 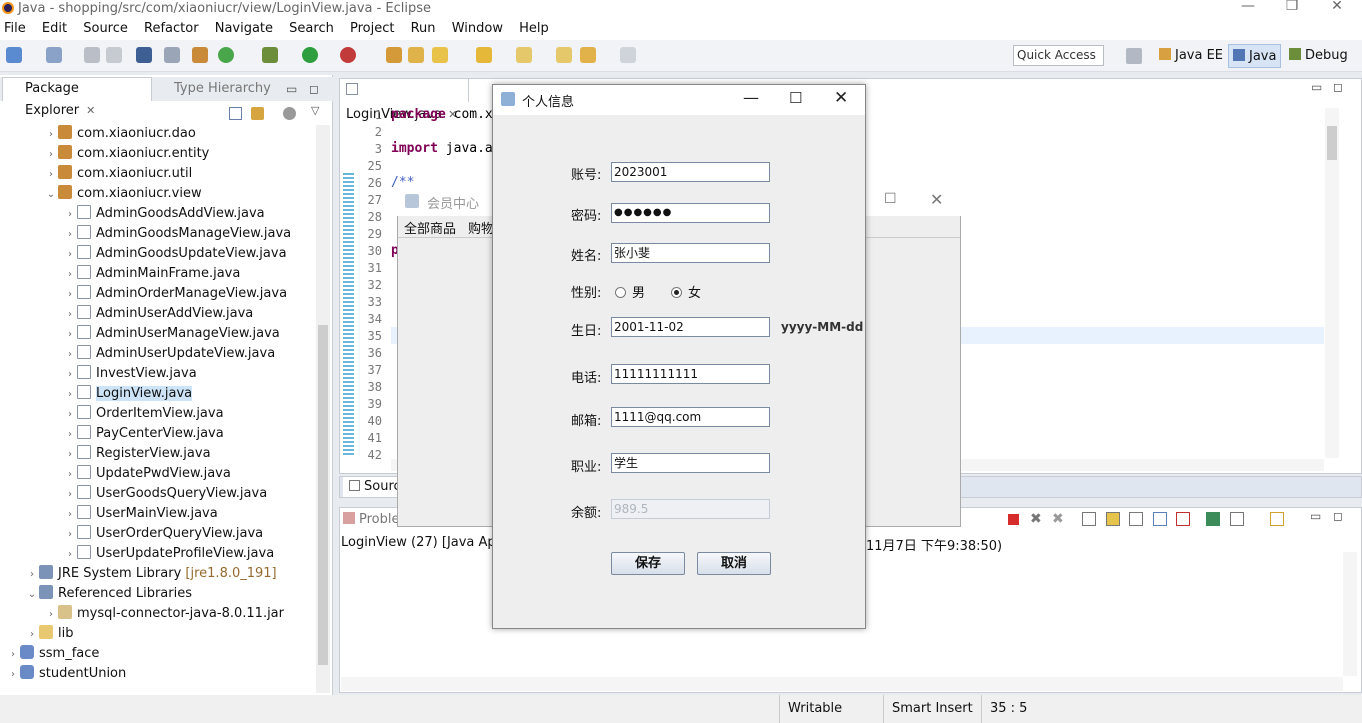 I want to click on tab-loginview: LoginView.java ✕, so click(x=404, y=100).